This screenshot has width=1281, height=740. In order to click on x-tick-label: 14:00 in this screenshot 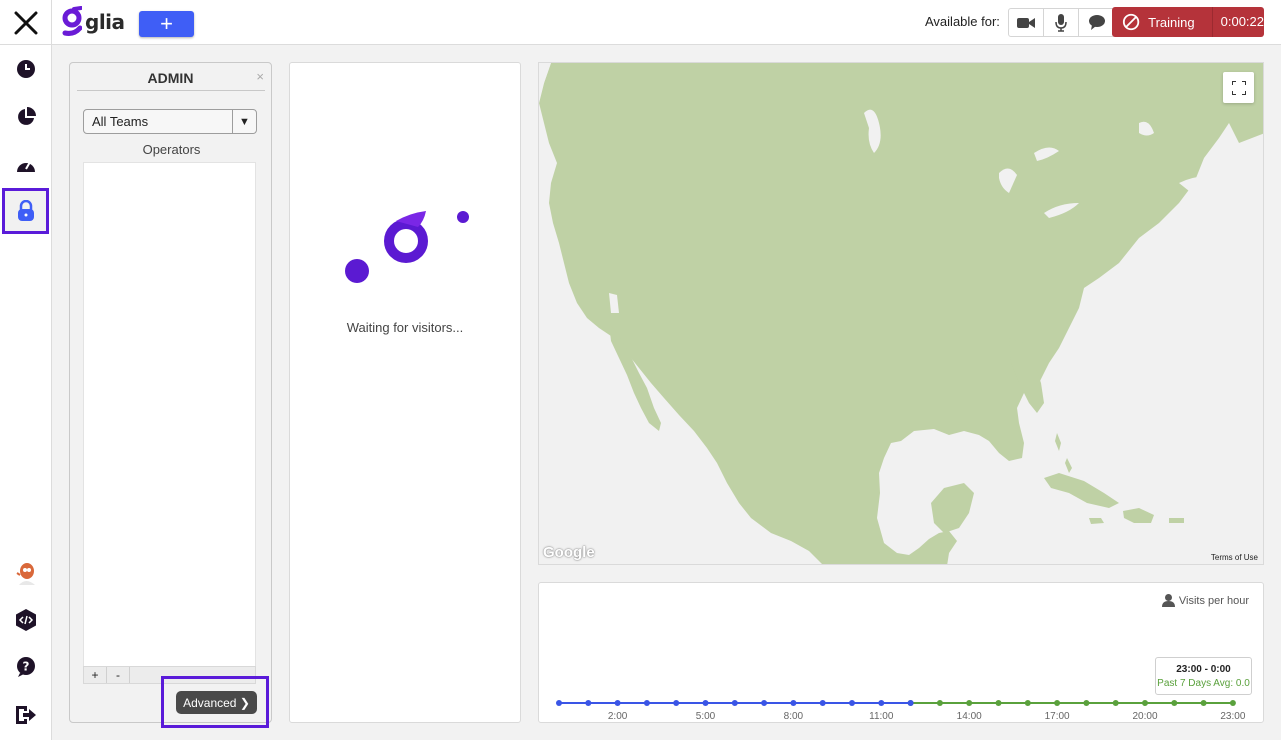, I will do `click(969, 716)`.